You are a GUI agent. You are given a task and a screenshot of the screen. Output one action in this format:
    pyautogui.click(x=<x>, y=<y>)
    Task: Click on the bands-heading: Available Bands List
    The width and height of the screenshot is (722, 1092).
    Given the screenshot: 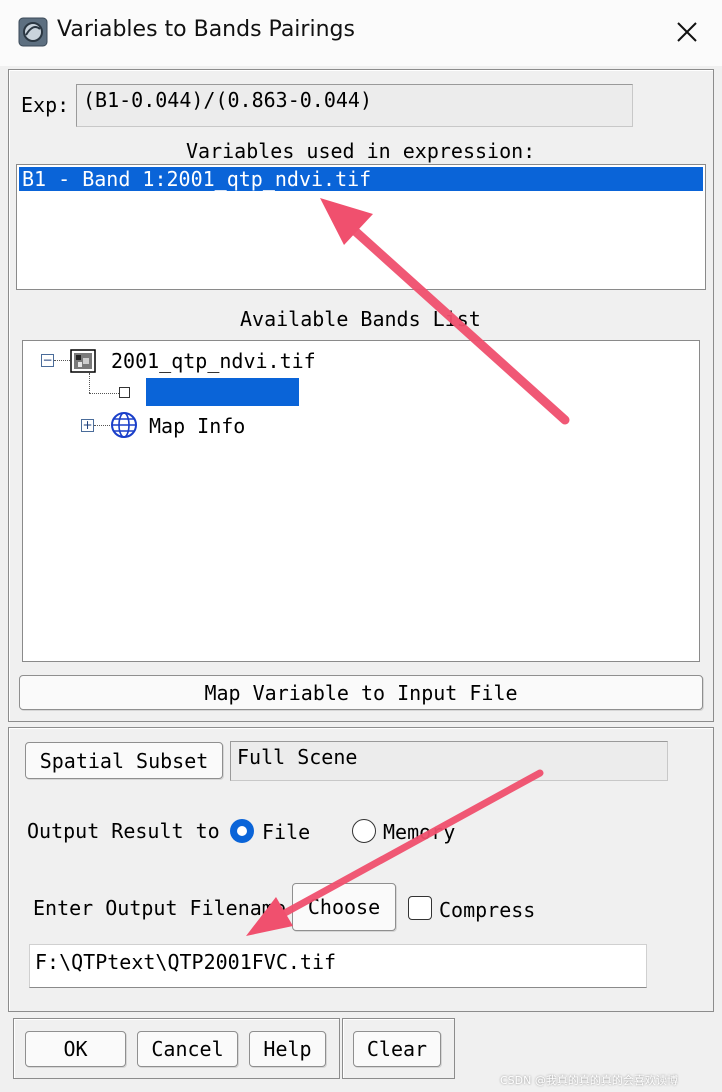 What is the action you would take?
    pyautogui.click(x=360, y=319)
    